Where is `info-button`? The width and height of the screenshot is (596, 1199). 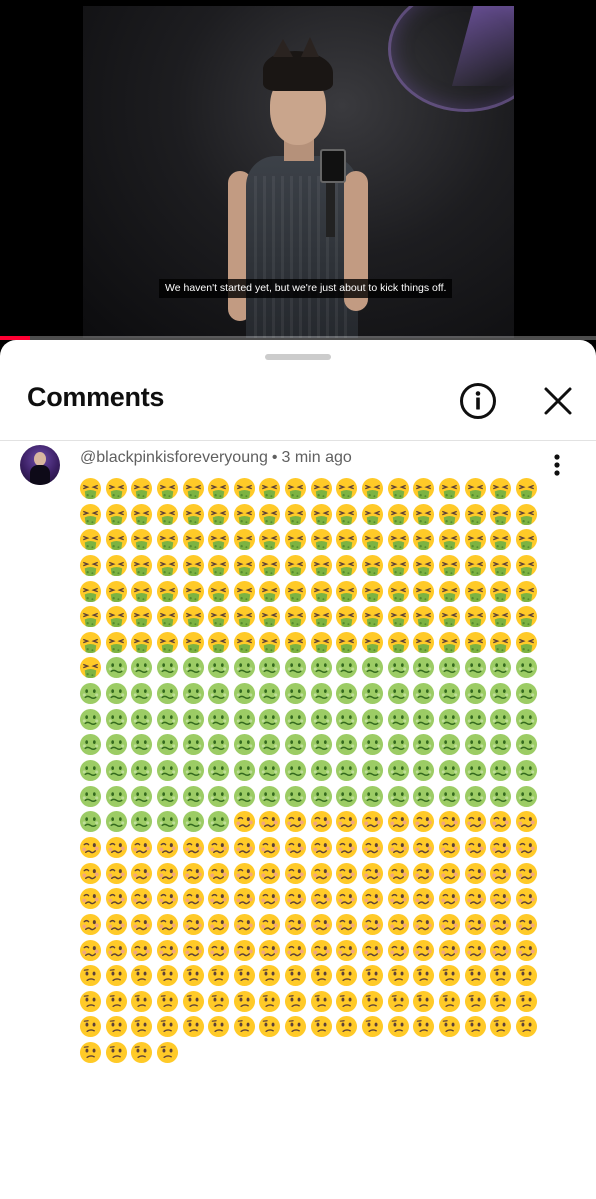
info-button is located at coordinates (478, 401).